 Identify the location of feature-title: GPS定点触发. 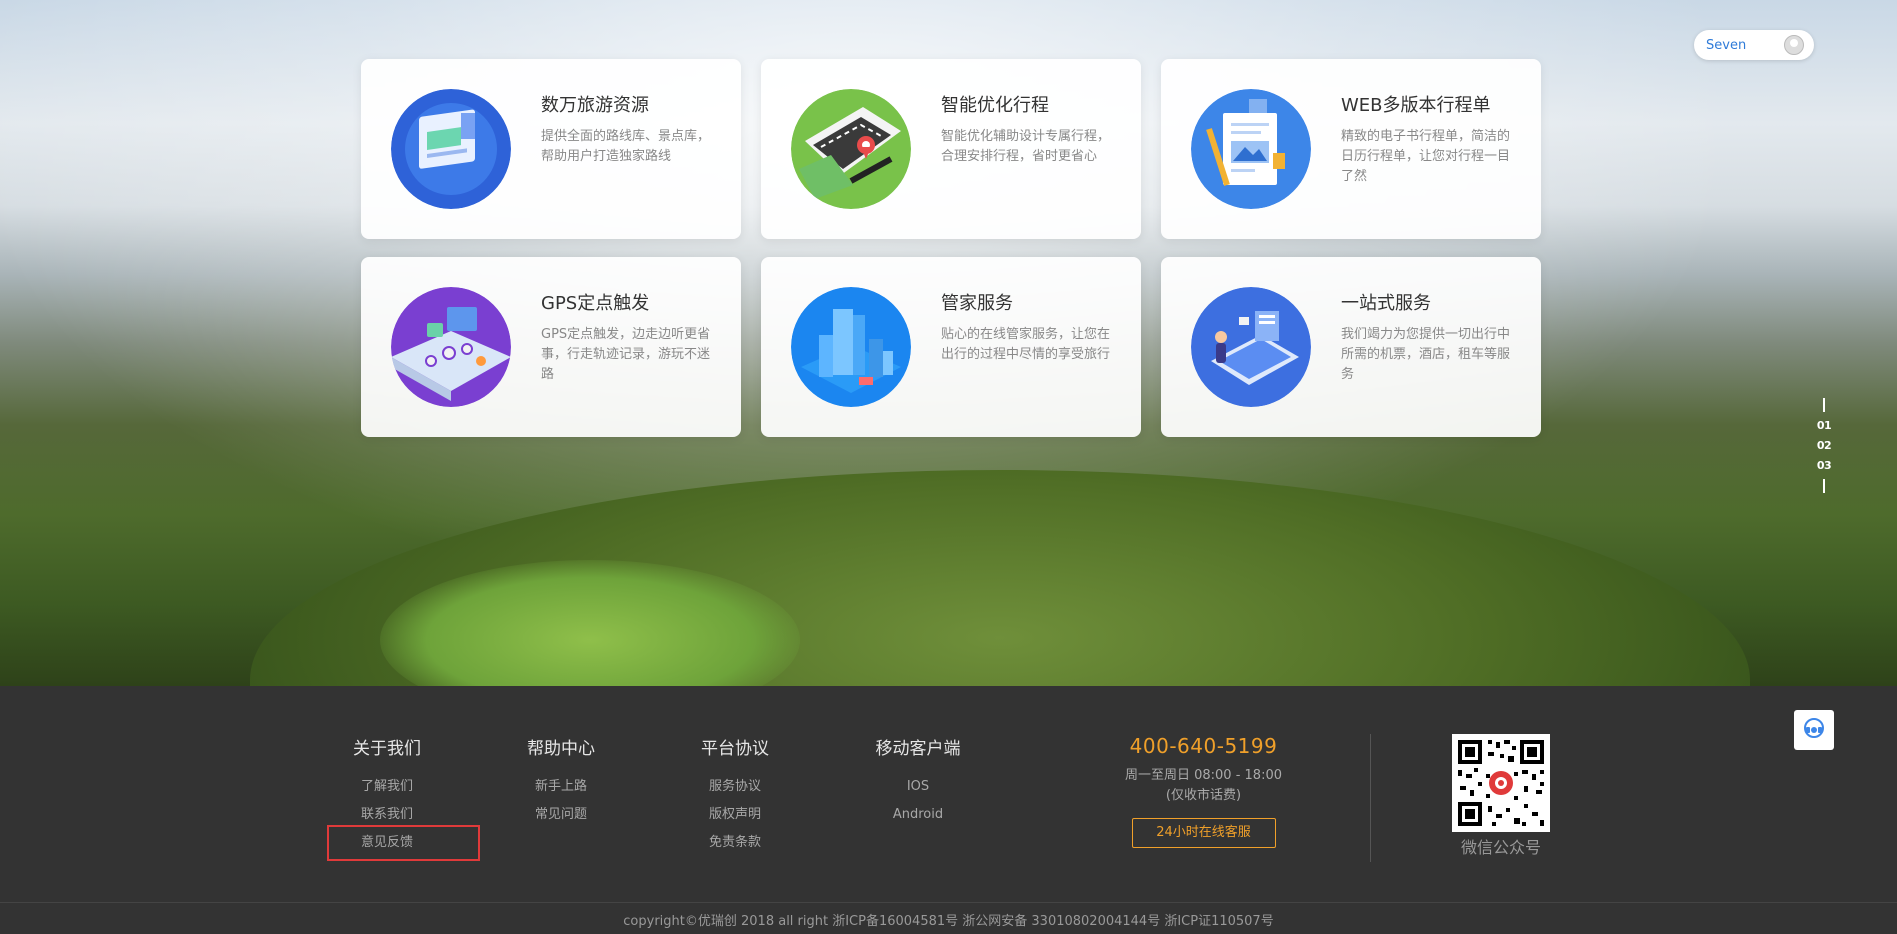
(595, 303).